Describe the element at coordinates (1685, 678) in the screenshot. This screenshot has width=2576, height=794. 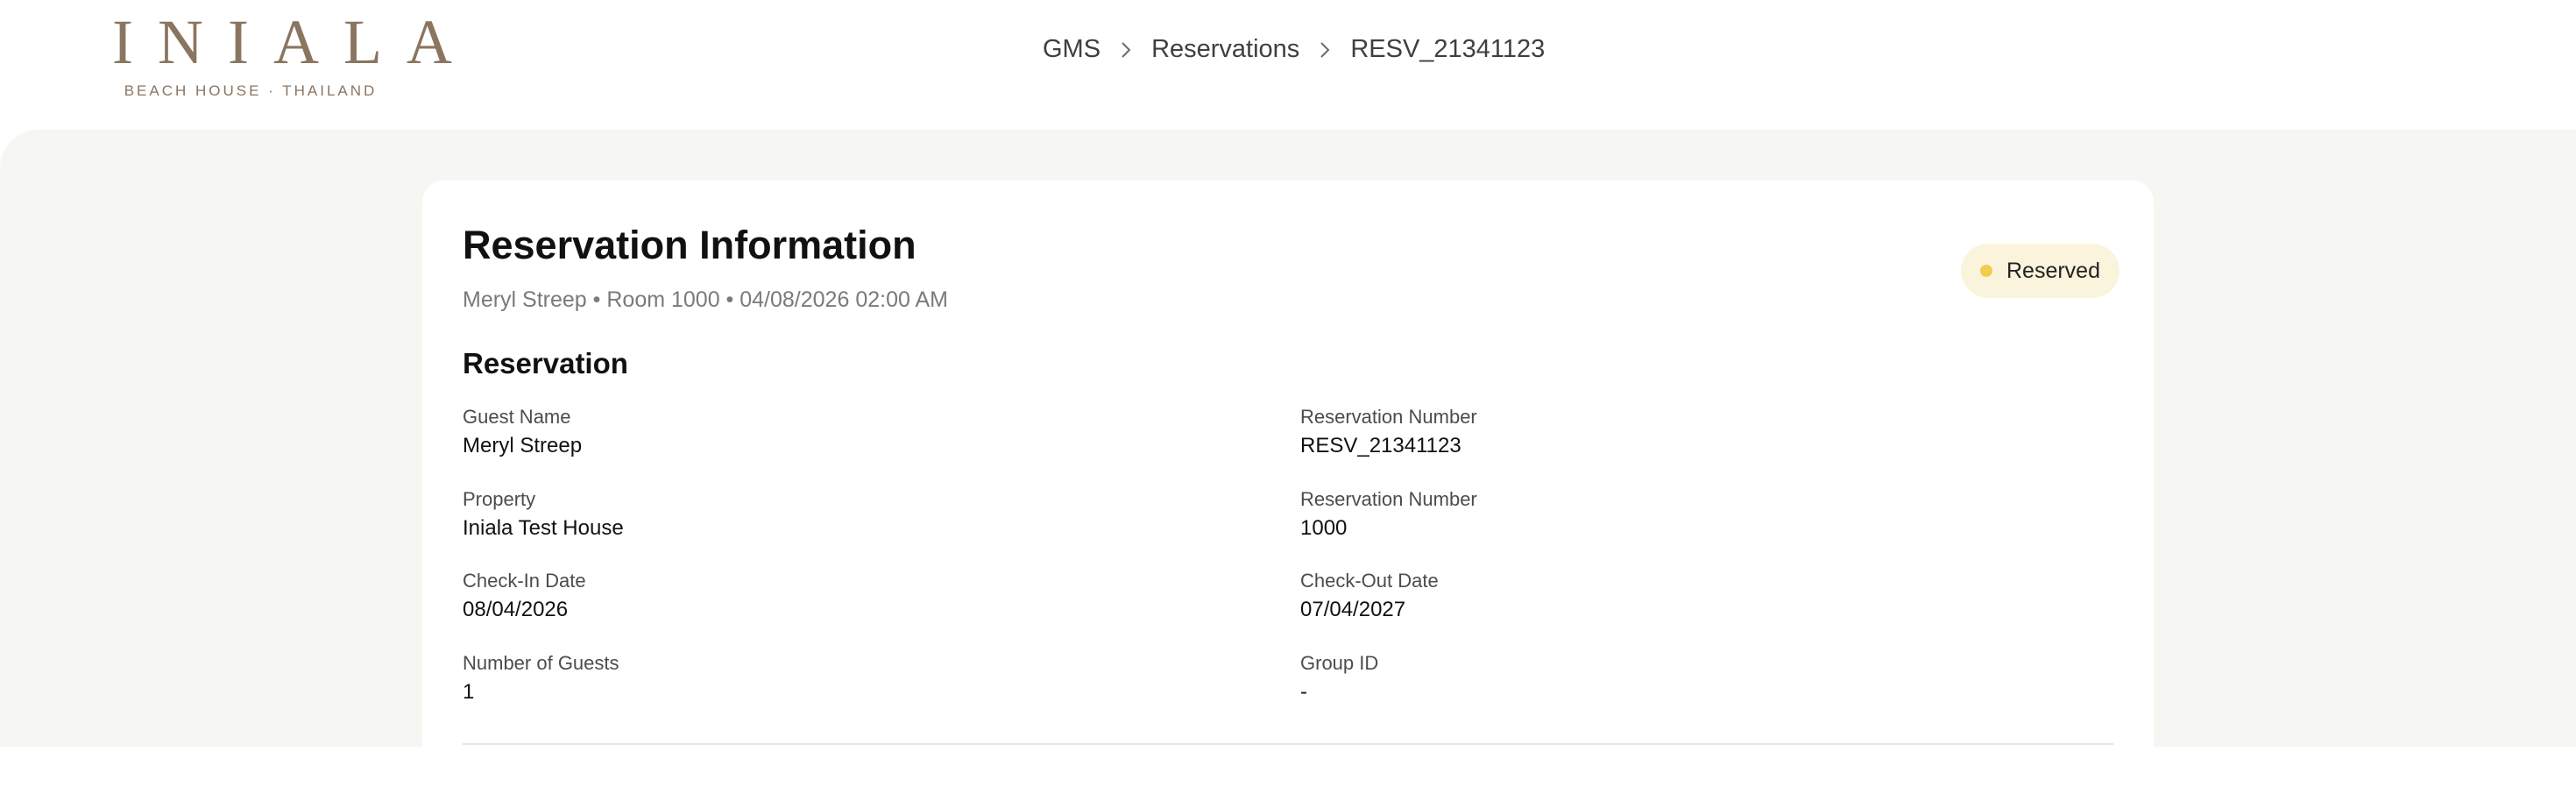
I see `field-group-id: Group ID -` at that location.